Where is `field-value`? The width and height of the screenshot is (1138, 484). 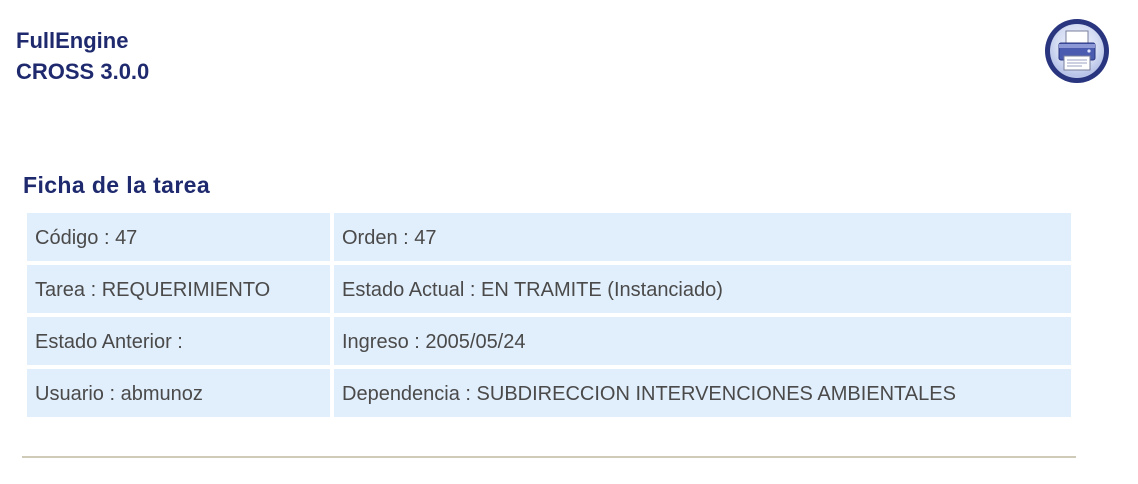 field-value is located at coordinates (255, 342).